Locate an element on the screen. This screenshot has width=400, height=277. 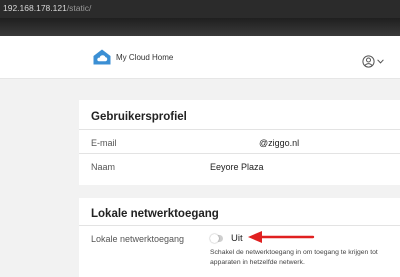
email-label: E-mail is located at coordinates (104, 143).